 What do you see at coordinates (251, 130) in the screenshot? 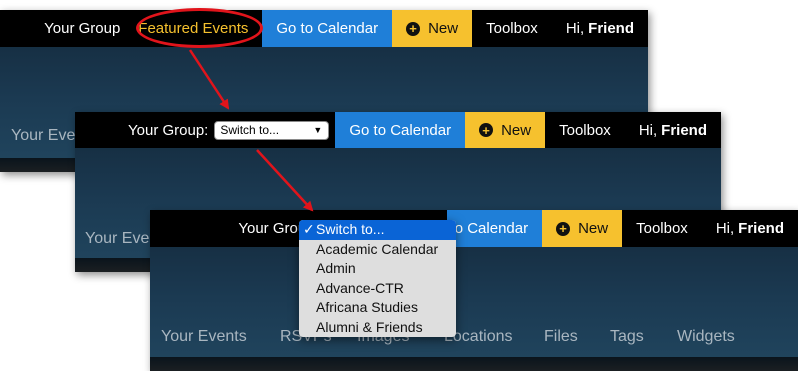
I see `annotation-arrows` at bounding box center [251, 130].